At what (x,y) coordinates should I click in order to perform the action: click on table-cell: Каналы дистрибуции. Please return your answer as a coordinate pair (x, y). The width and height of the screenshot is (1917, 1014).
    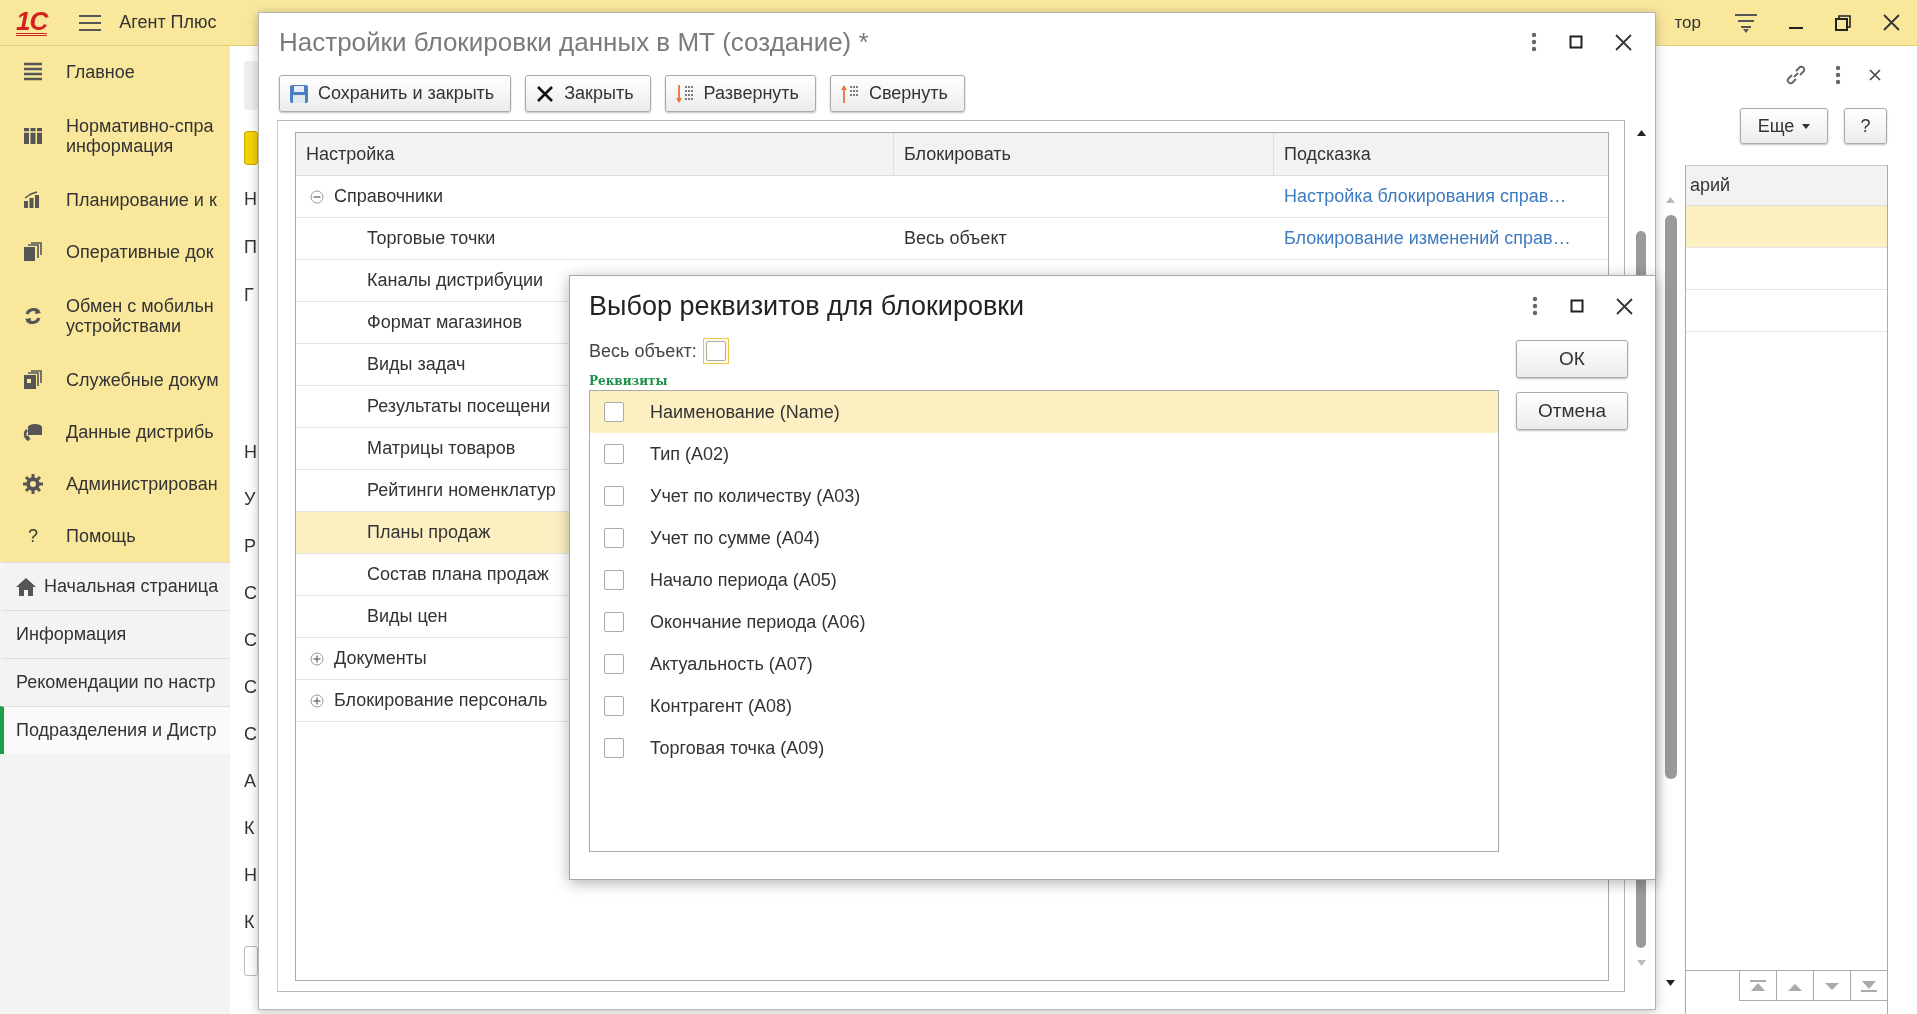
    Looking at the image, I should click on (455, 280).